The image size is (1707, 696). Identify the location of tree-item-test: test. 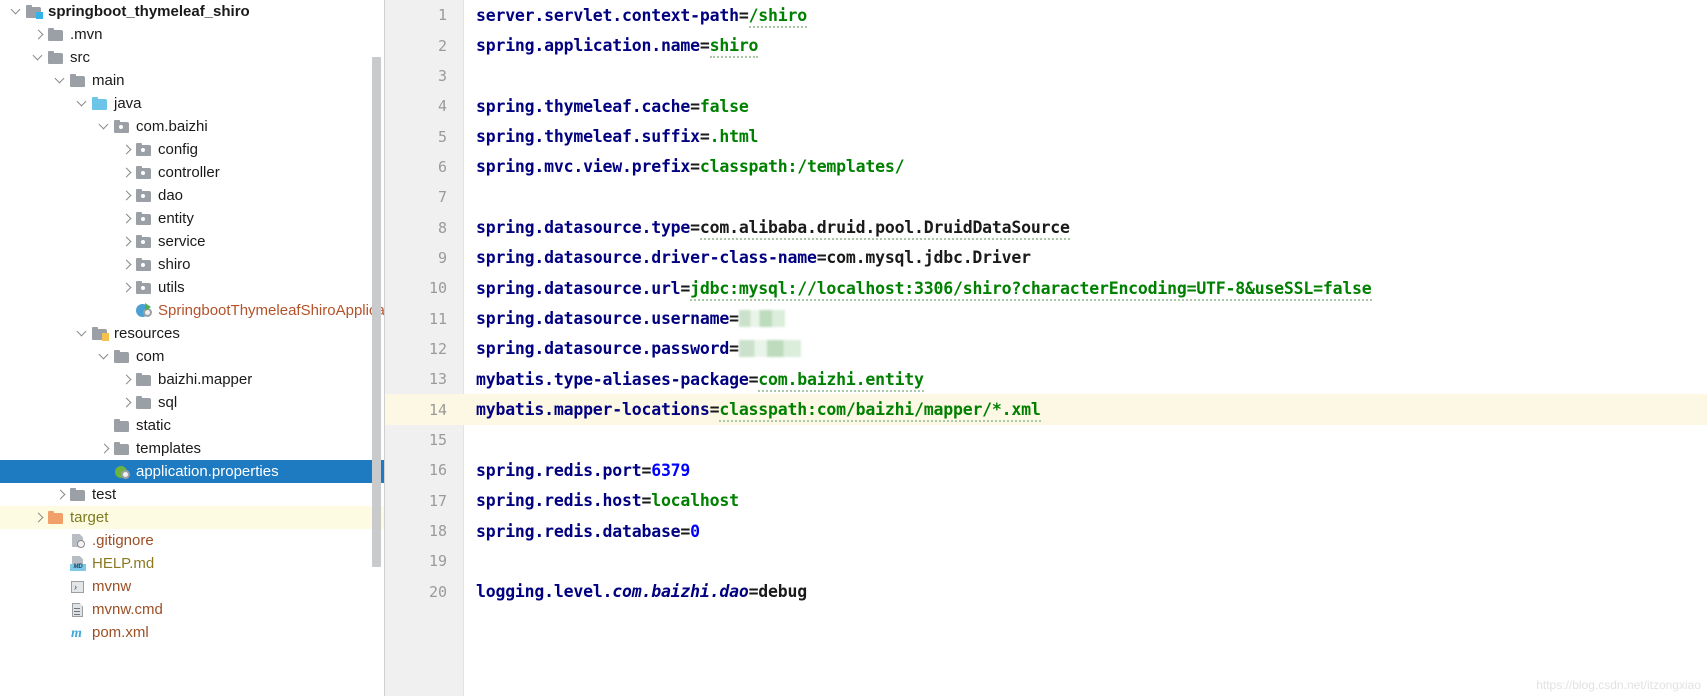
(192, 494).